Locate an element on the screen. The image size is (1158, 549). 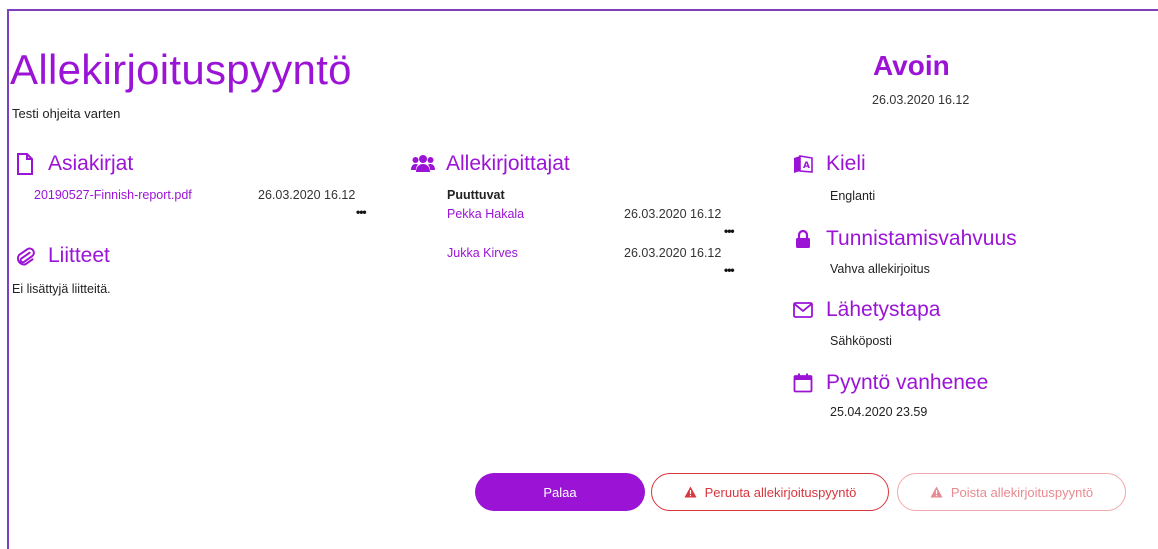
documents-heading-label: Asiakirjat is located at coordinates (91, 163).